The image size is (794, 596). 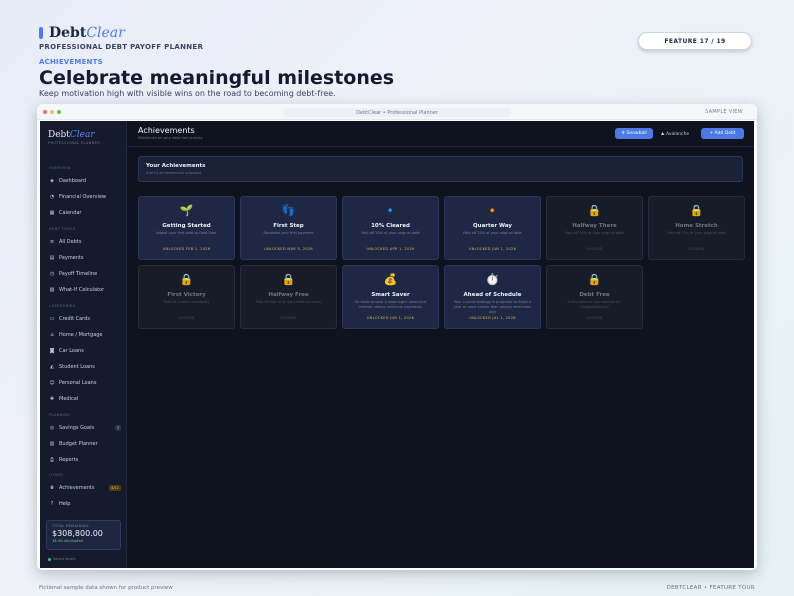 I want to click on sidebar-item-label: Calendar, so click(x=70, y=213).